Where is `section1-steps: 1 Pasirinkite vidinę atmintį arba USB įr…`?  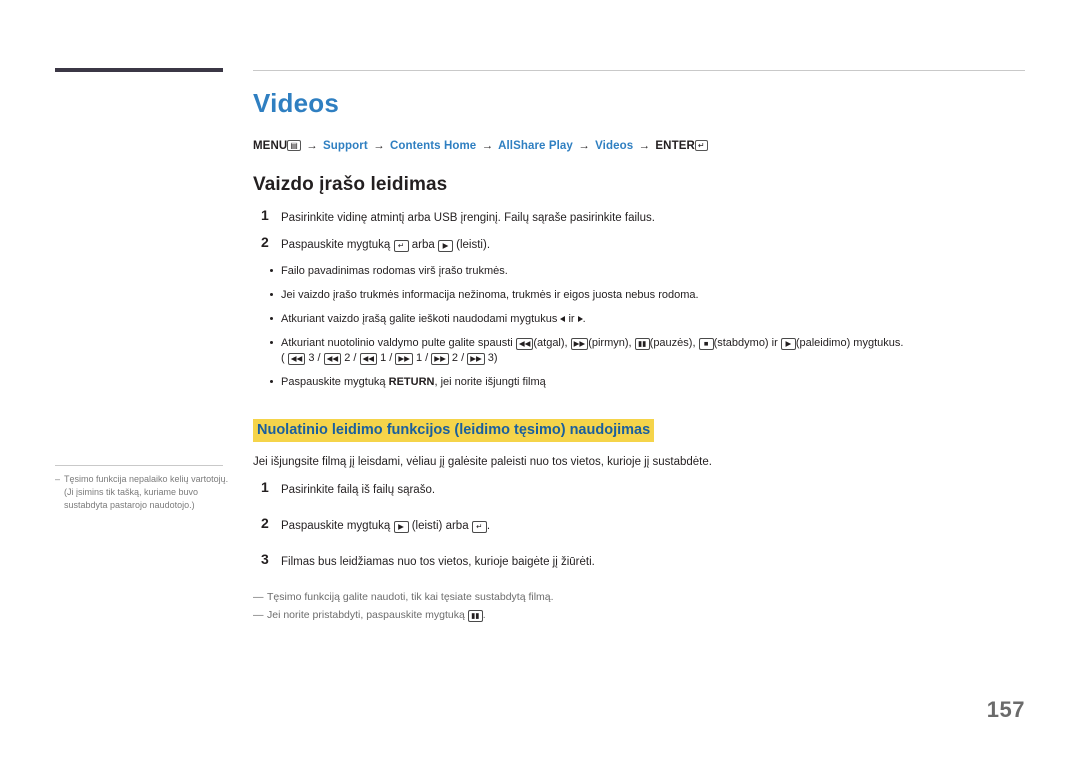
section1-steps: 1 Pasirinkite vidinę atmintį arba USB įr… is located at coordinates (643, 230).